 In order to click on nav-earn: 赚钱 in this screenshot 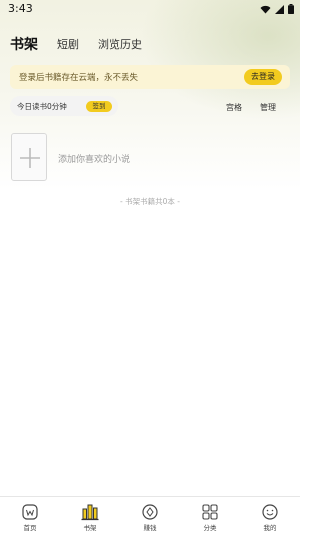, I will do `click(150, 516)`.